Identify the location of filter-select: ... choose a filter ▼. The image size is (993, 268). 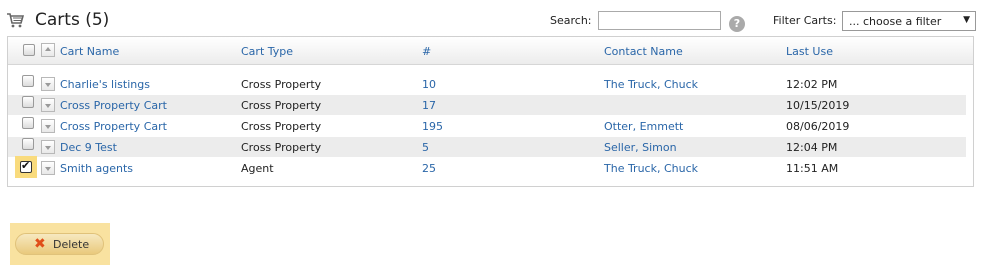
(909, 21).